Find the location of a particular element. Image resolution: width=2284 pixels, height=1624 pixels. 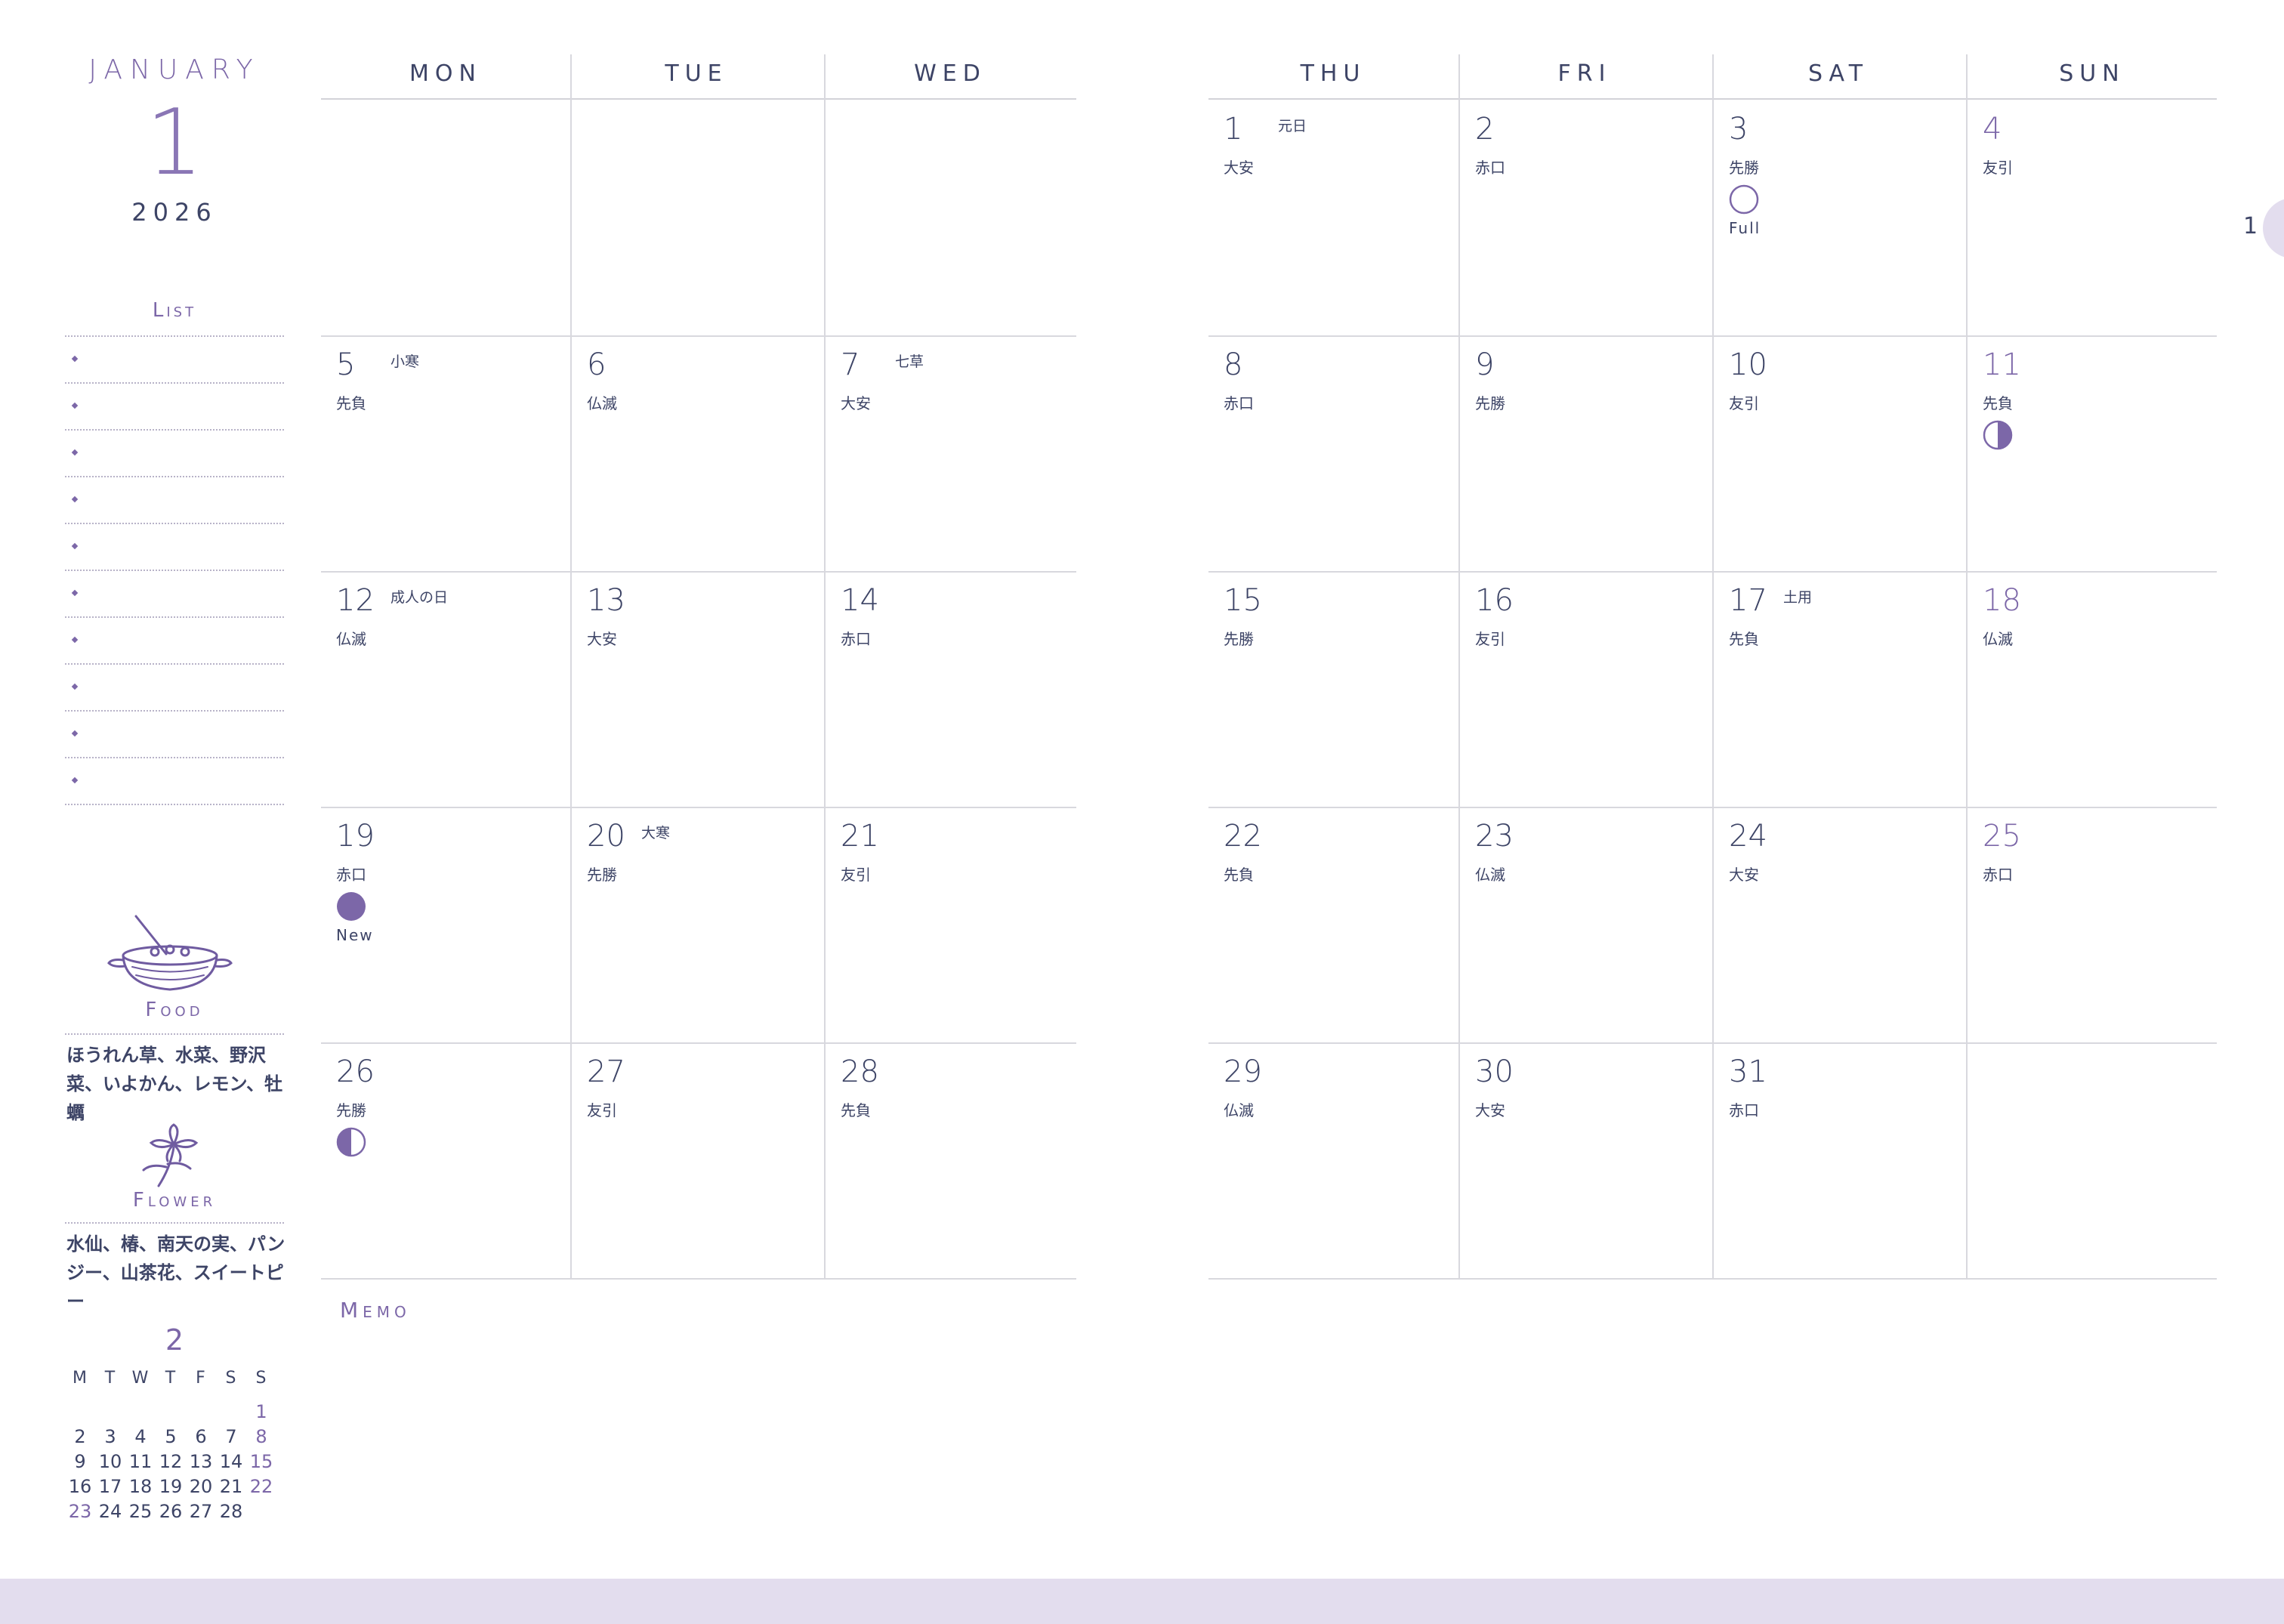

day-cell: 19 赤口 New is located at coordinates (446, 924).